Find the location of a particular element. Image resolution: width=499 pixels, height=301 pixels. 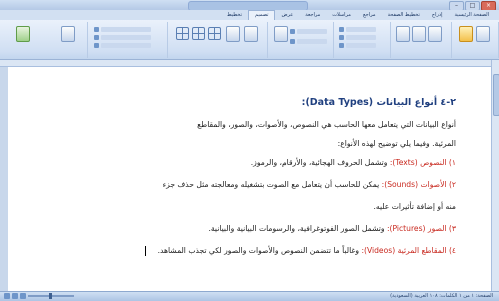

gridlines-icon is located at coordinates (483, 34).